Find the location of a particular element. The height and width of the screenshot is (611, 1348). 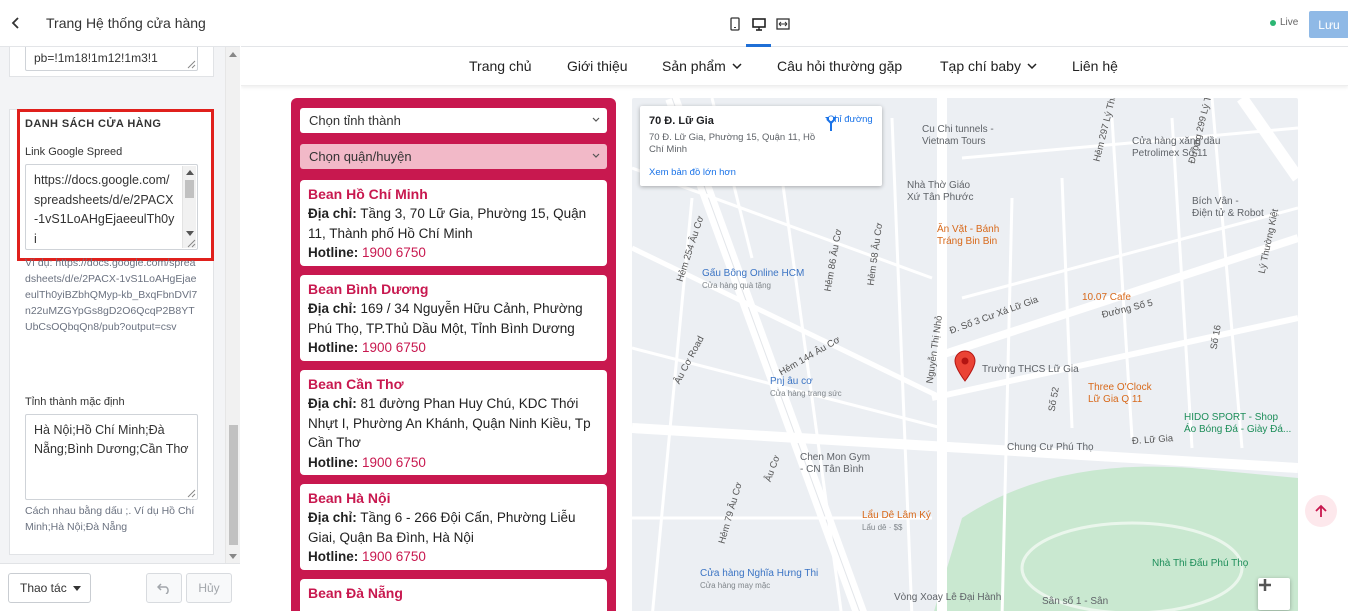

cancel-button: Hủy is located at coordinates (209, 588).